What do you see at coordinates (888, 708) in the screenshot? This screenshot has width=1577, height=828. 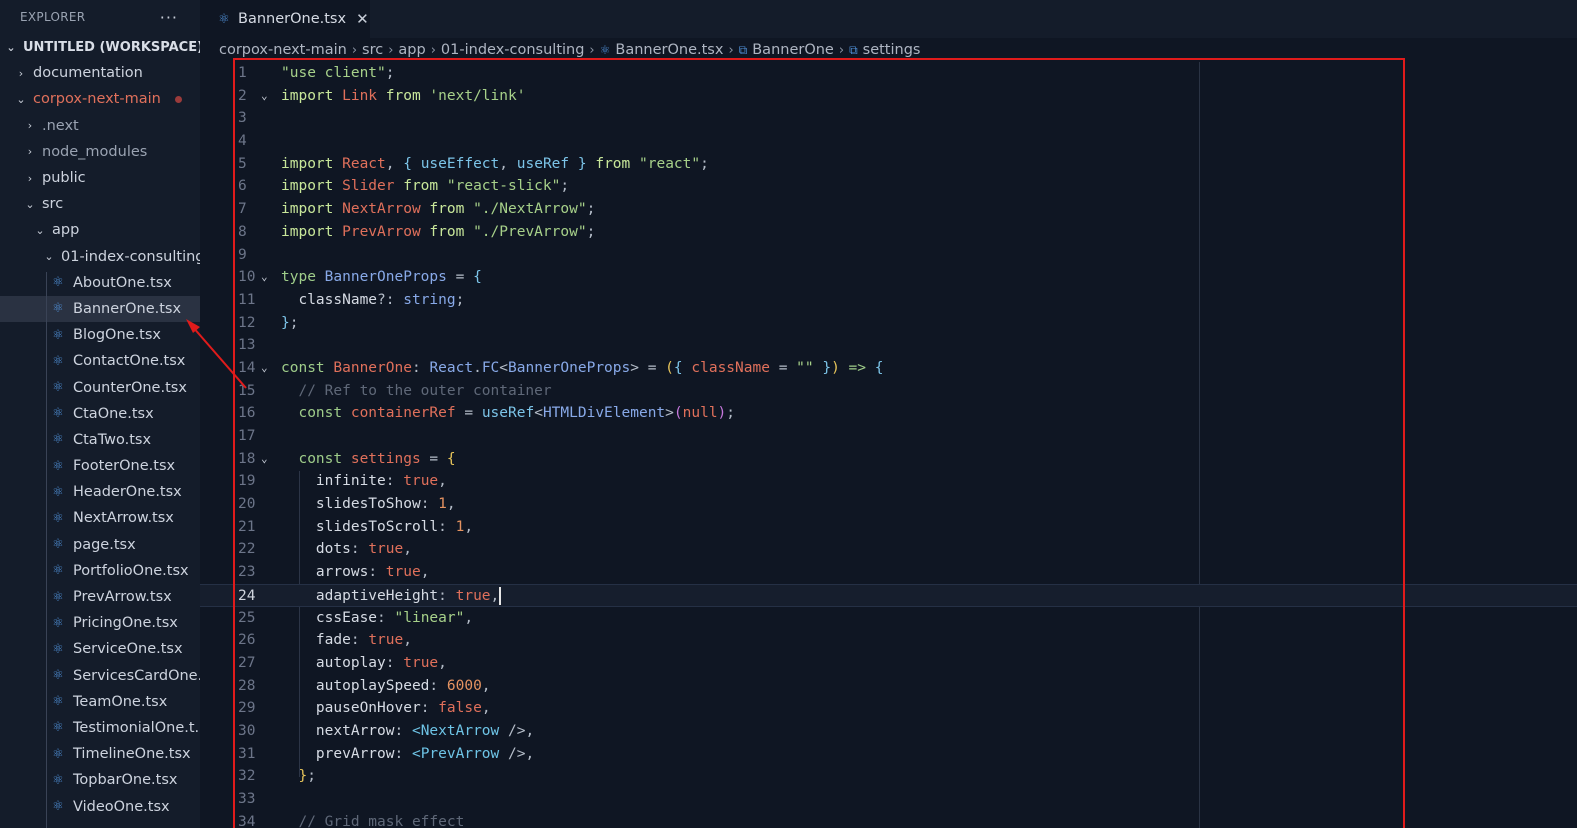 I see `code-line: 29 pauseOnHover: false,` at bounding box center [888, 708].